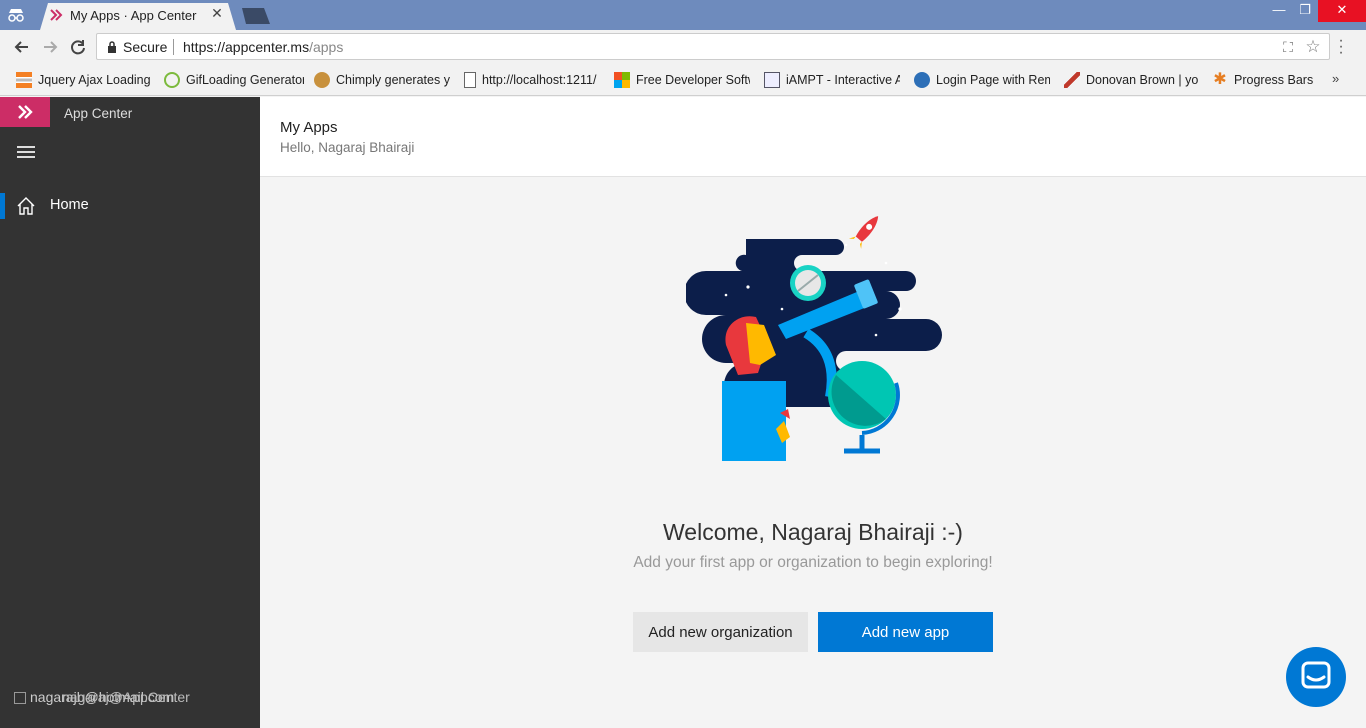 The image size is (1366, 728). I want to click on bookmark-item: ✱ Progress Bars, so click(1267, 80).